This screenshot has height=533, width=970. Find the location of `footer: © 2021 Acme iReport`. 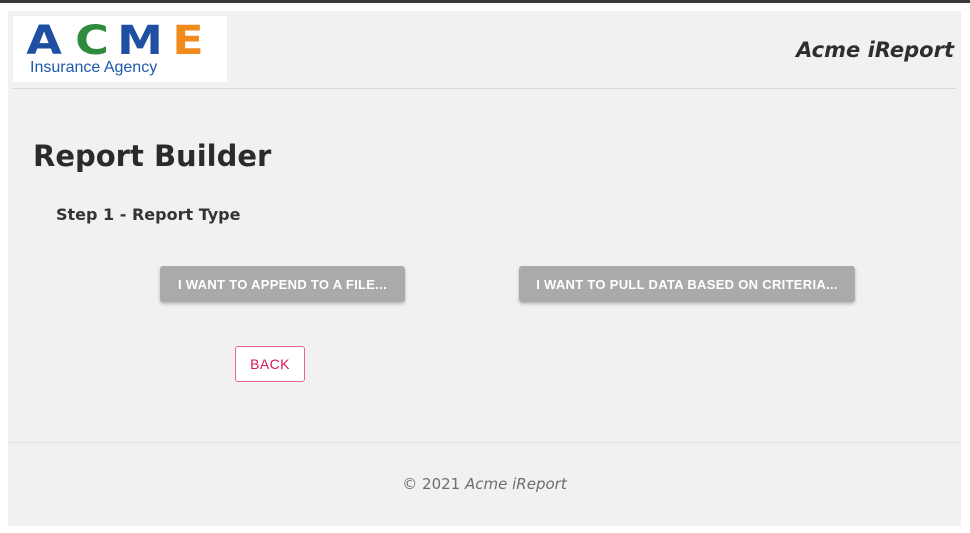

footer: © 2021 Acme iReport is located at coordinates (484, 484).